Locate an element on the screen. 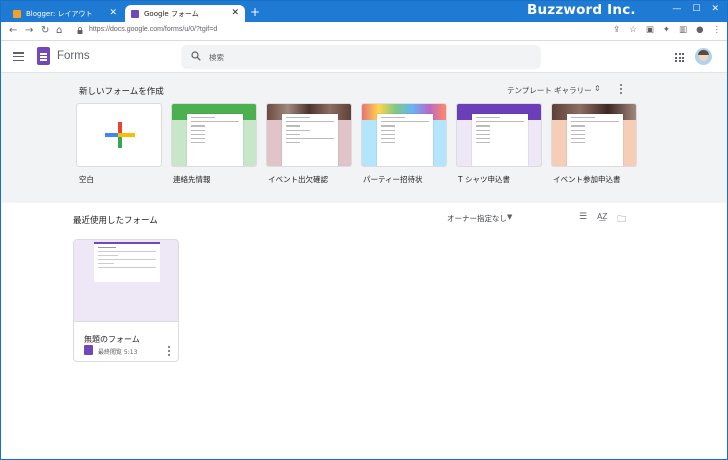 The image size is (728, 460). form-thumbnail is located at coordinates (126, 281).